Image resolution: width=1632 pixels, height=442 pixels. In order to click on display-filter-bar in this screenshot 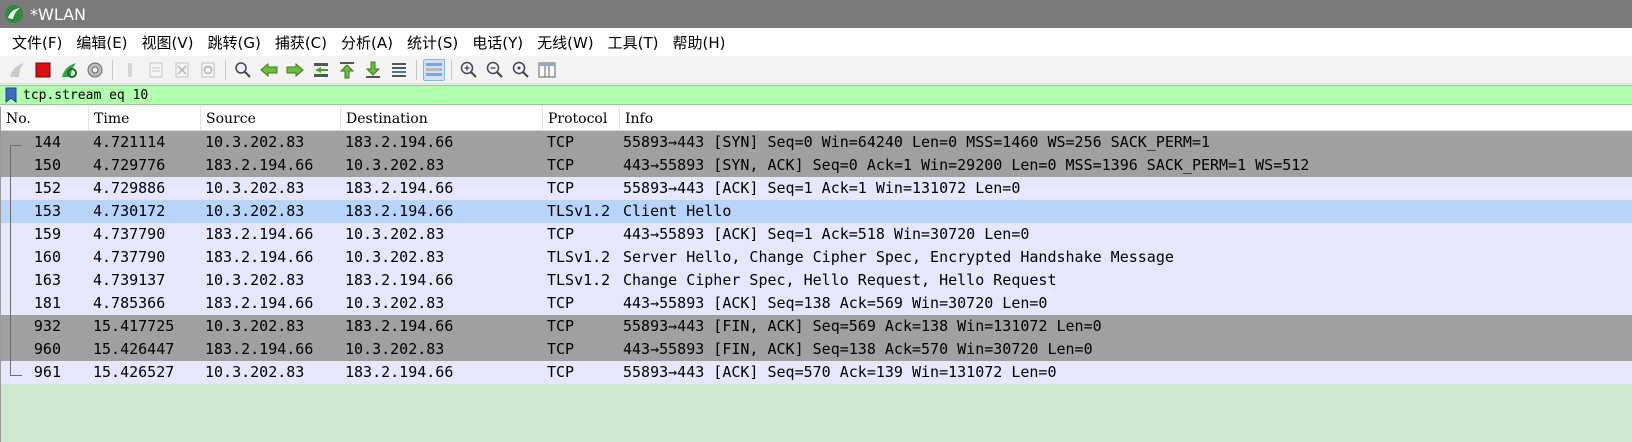, I will do `click(816, 95)`.